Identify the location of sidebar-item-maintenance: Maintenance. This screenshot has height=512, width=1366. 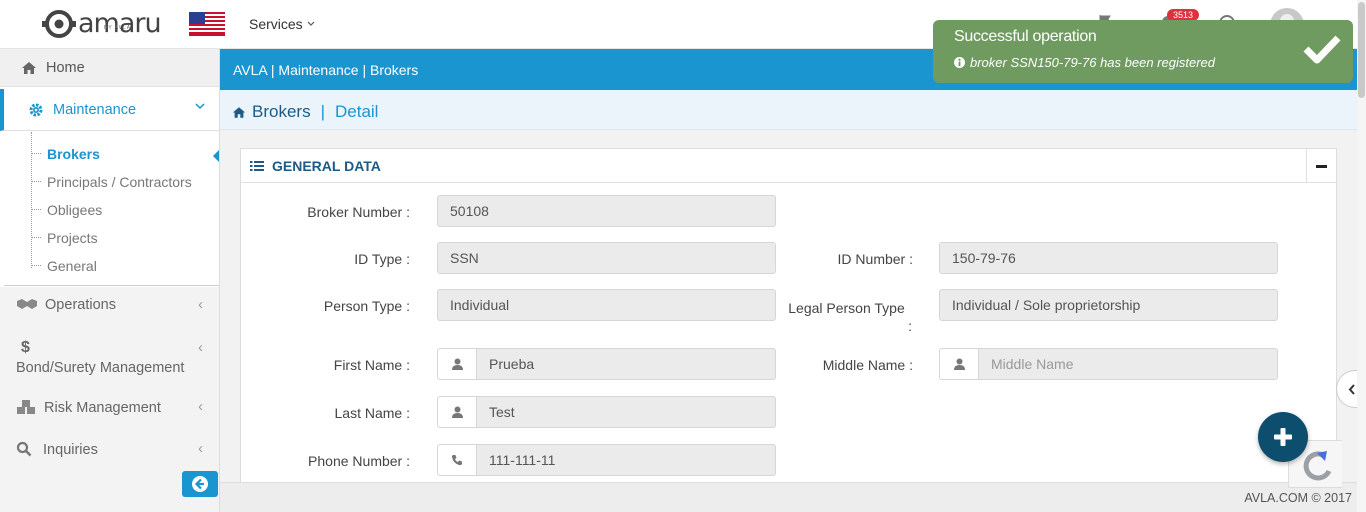
(109, 110).